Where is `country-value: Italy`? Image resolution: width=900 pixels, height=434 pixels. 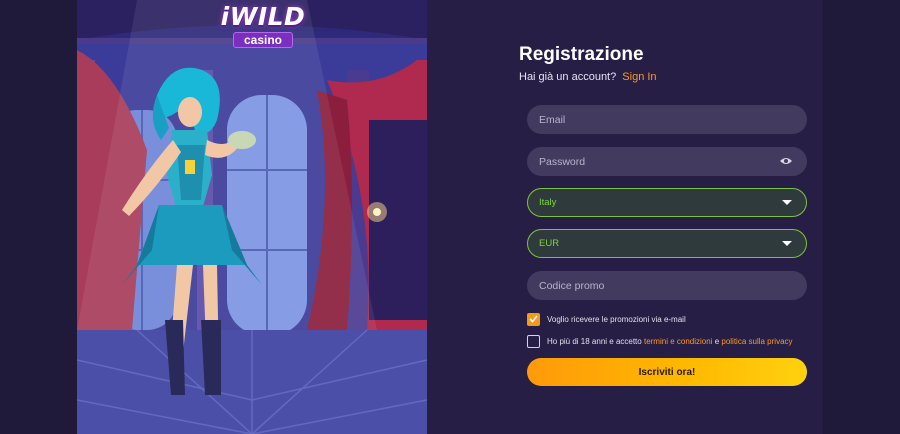
country-value: Italy is located at coordinates (548, 202).